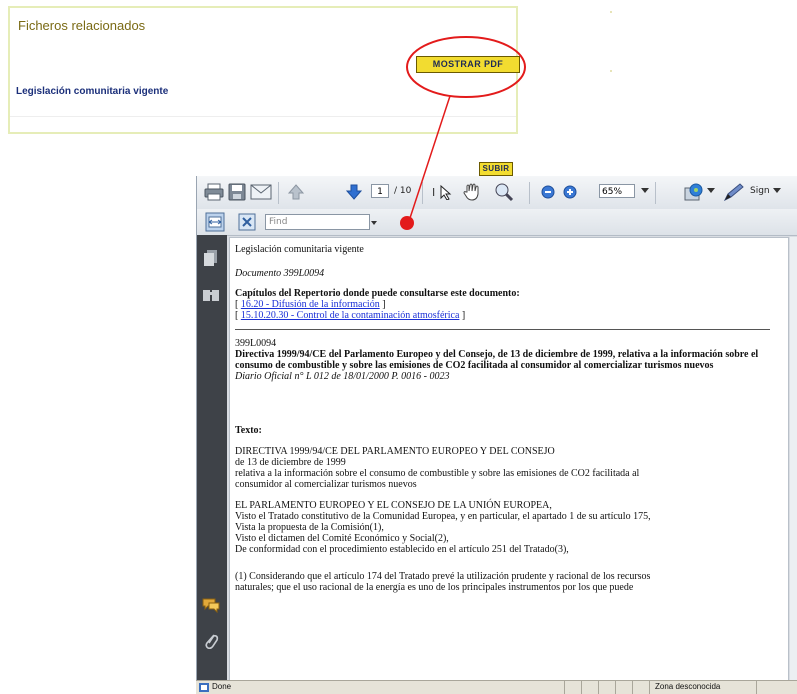 The height and width of the screenshot is (694, 797). What do you see at coordinates (247, 222) in the screenshot?
I see `fit-page-icon` at bounding box center [247, 222].